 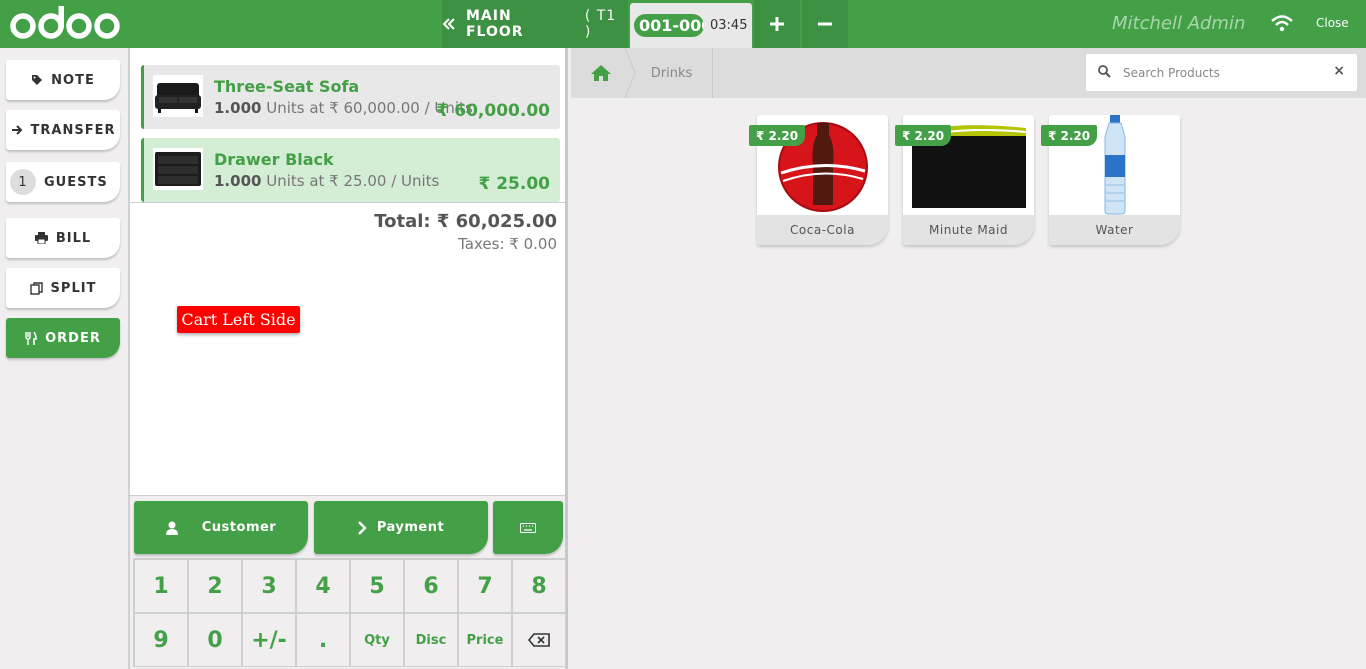 I want to click on cutlery-icon, so click(x=31, y=338).